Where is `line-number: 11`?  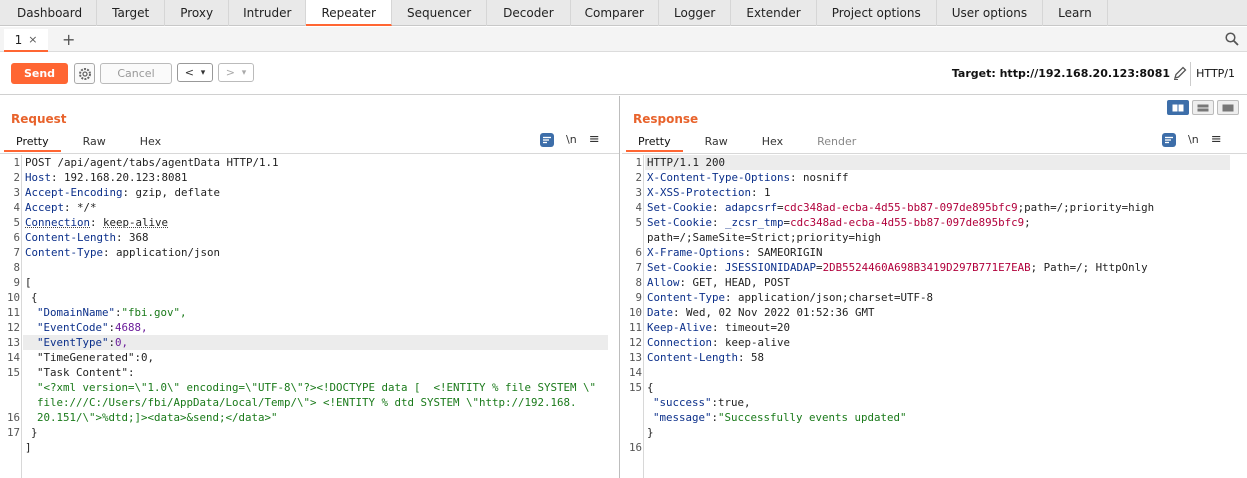 line-number: 11 is located at coordinates (13, 312).